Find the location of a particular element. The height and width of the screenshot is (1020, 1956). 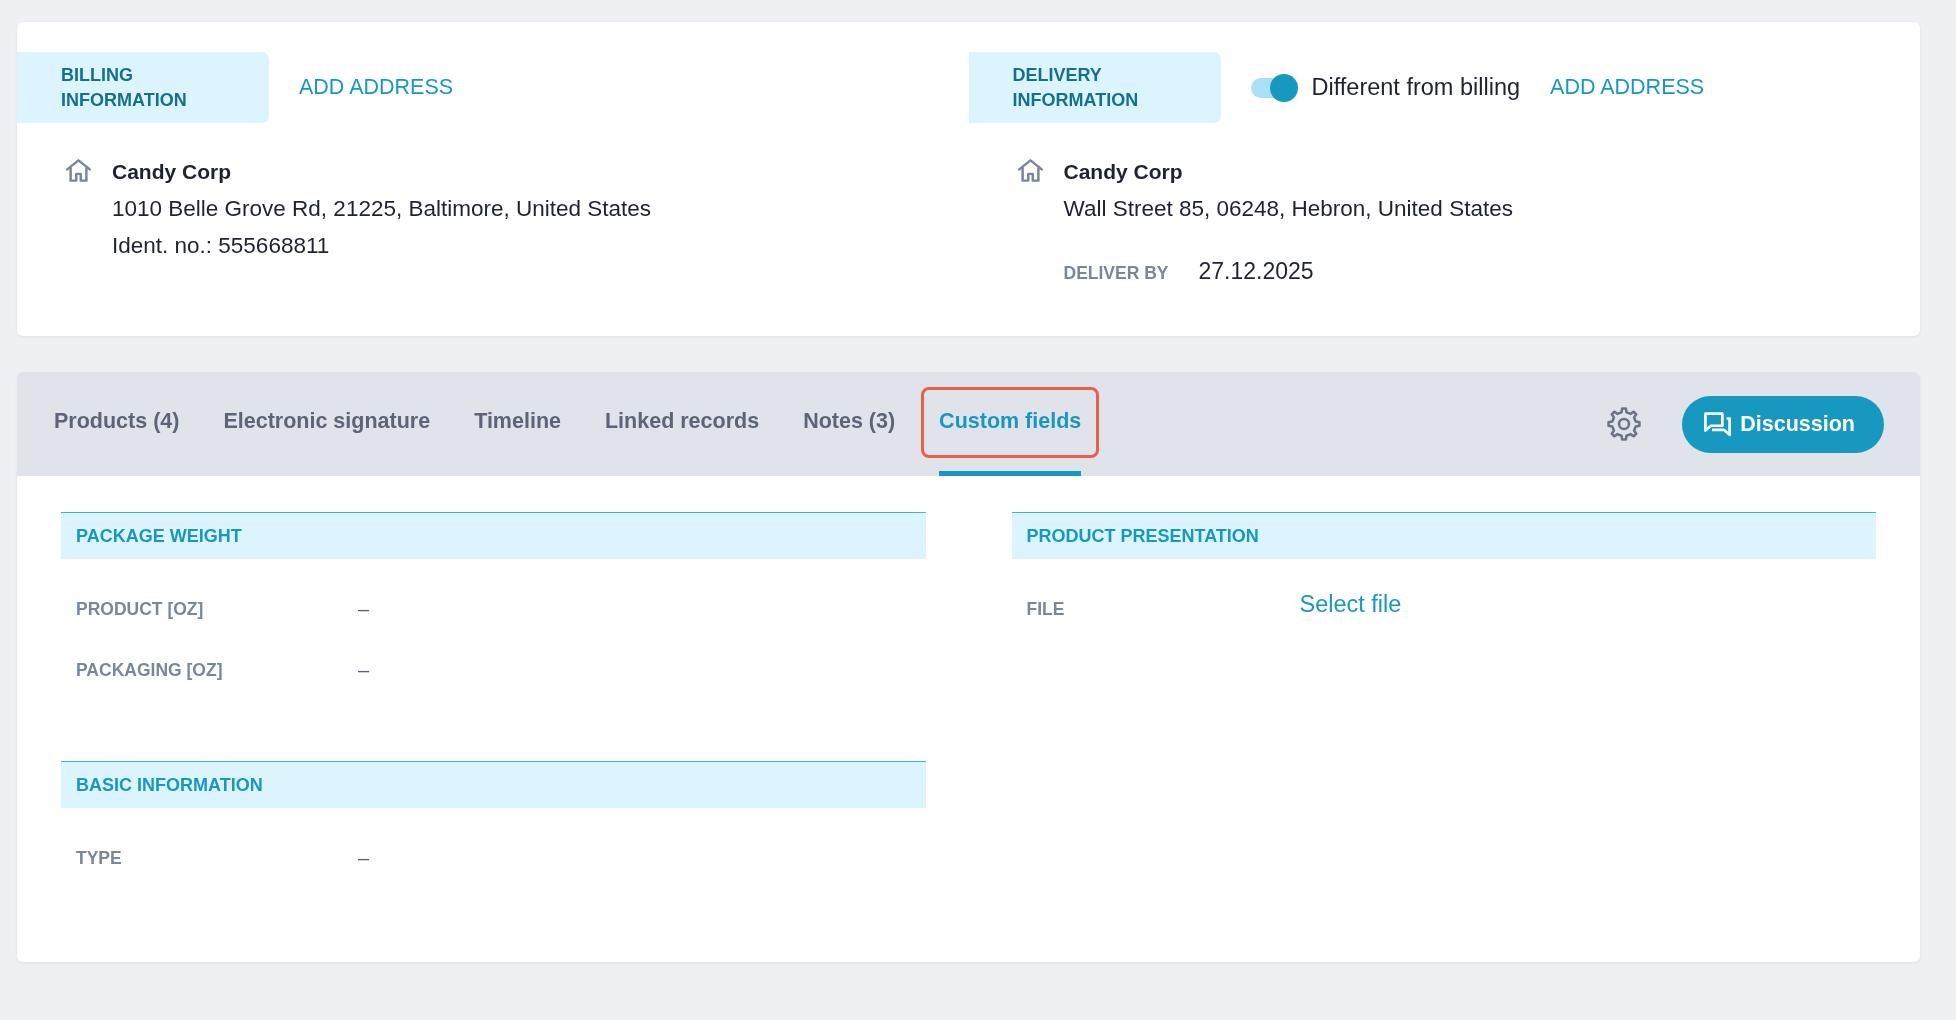

section-header: BASIC INFORMATION is located at coordinates (493, 784).